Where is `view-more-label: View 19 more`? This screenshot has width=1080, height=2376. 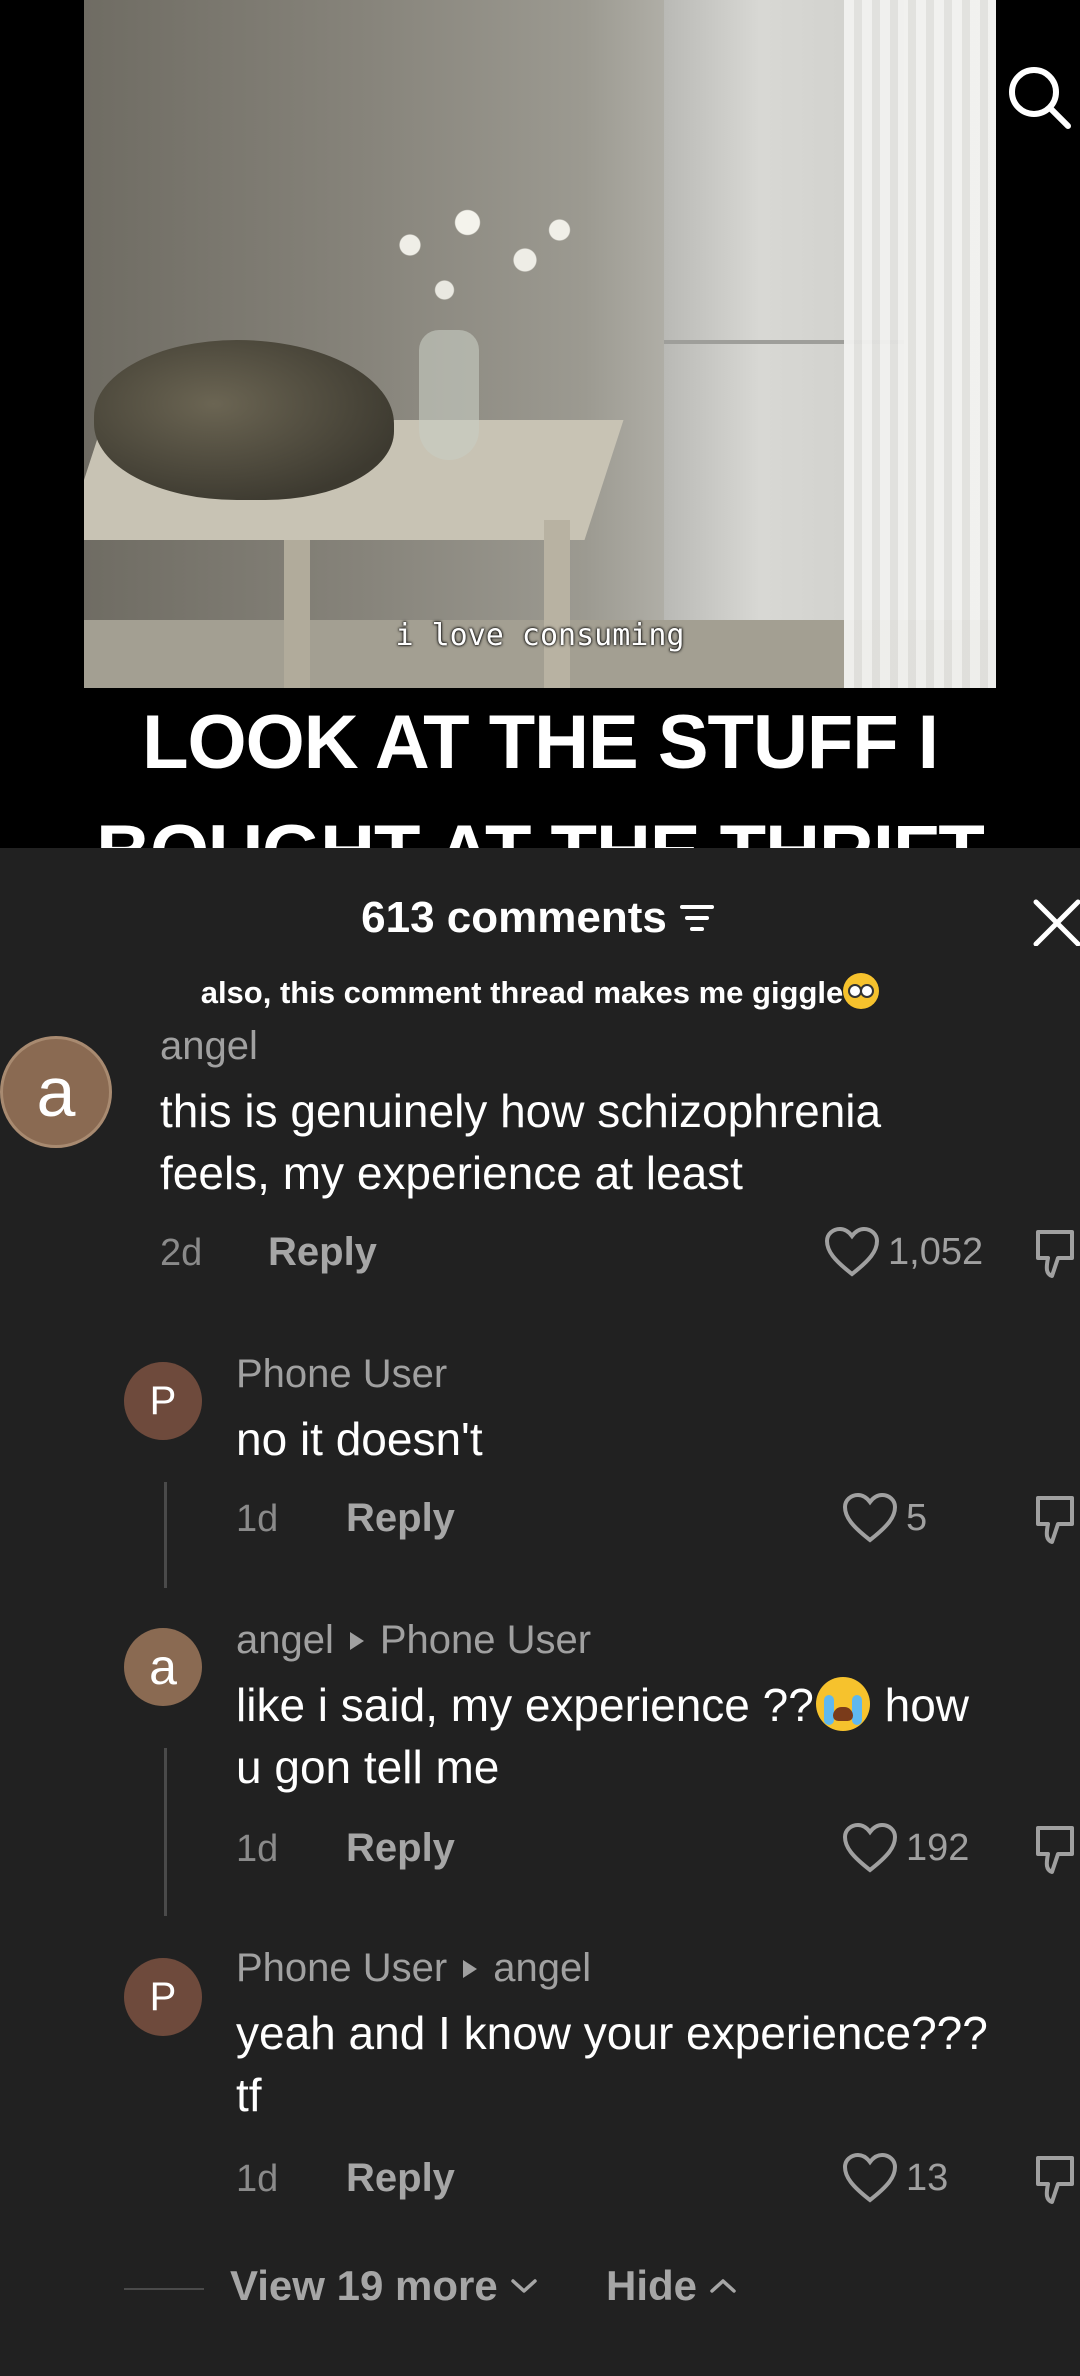
view-more-label: View 19 more is located at coordinates (364, 2285).